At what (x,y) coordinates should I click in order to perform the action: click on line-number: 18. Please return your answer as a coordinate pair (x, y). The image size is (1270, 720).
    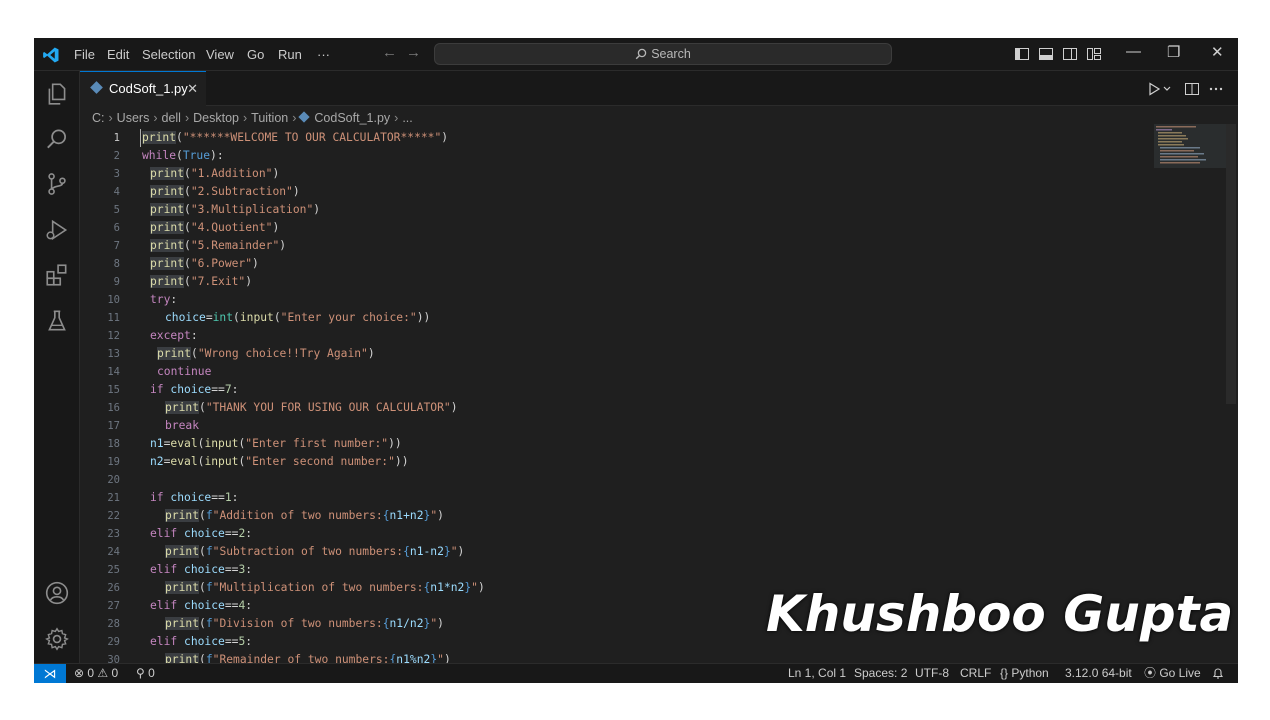
    Looking at the image, I should click on (113, 444).